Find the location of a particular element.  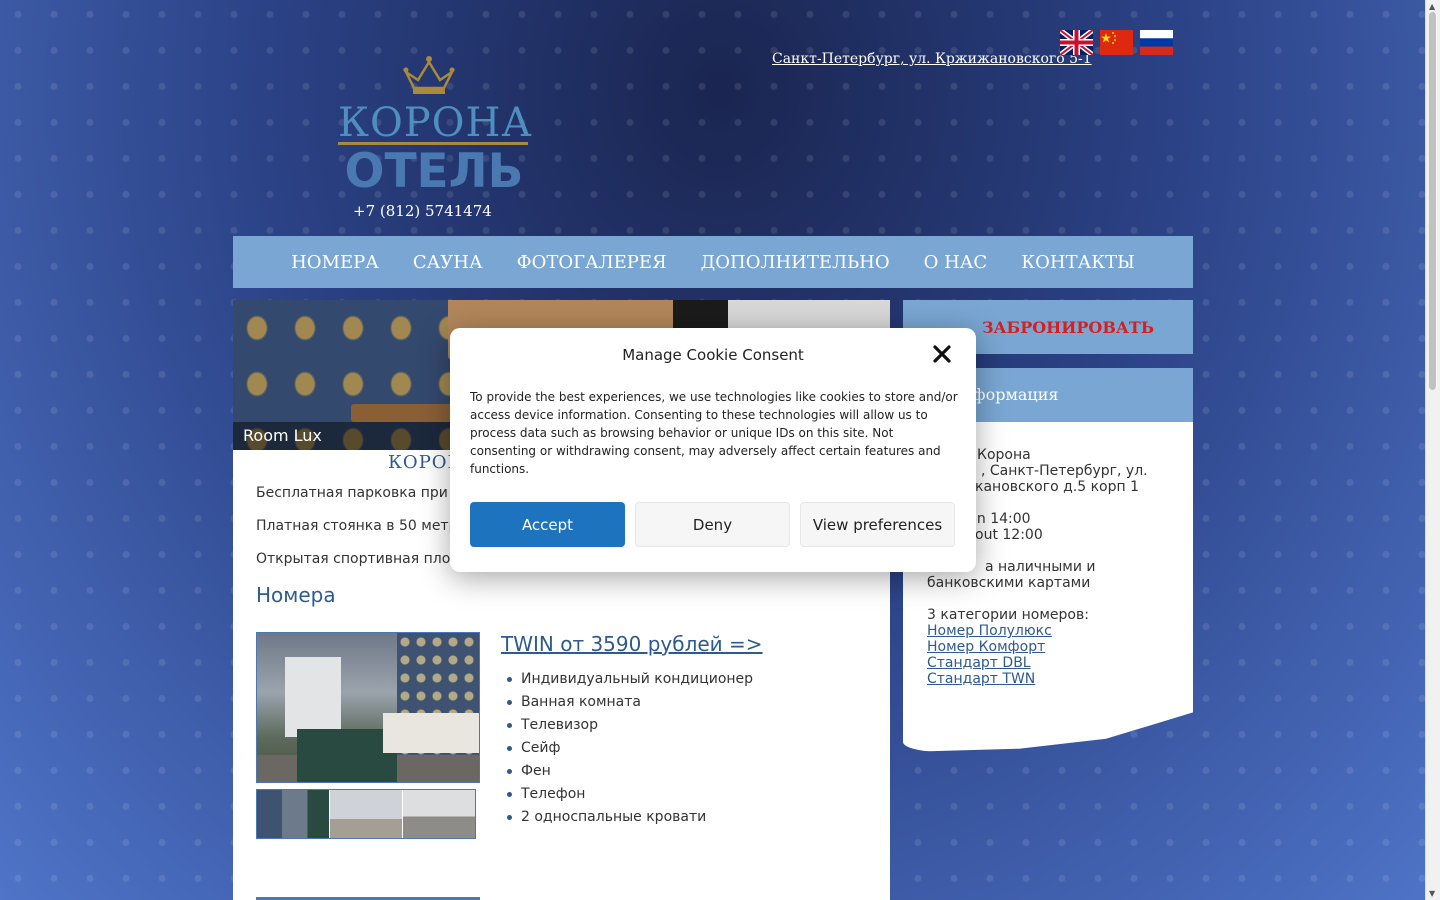

page-scrollbar: ▲ ▼ is located at coordinates (1432, 450).